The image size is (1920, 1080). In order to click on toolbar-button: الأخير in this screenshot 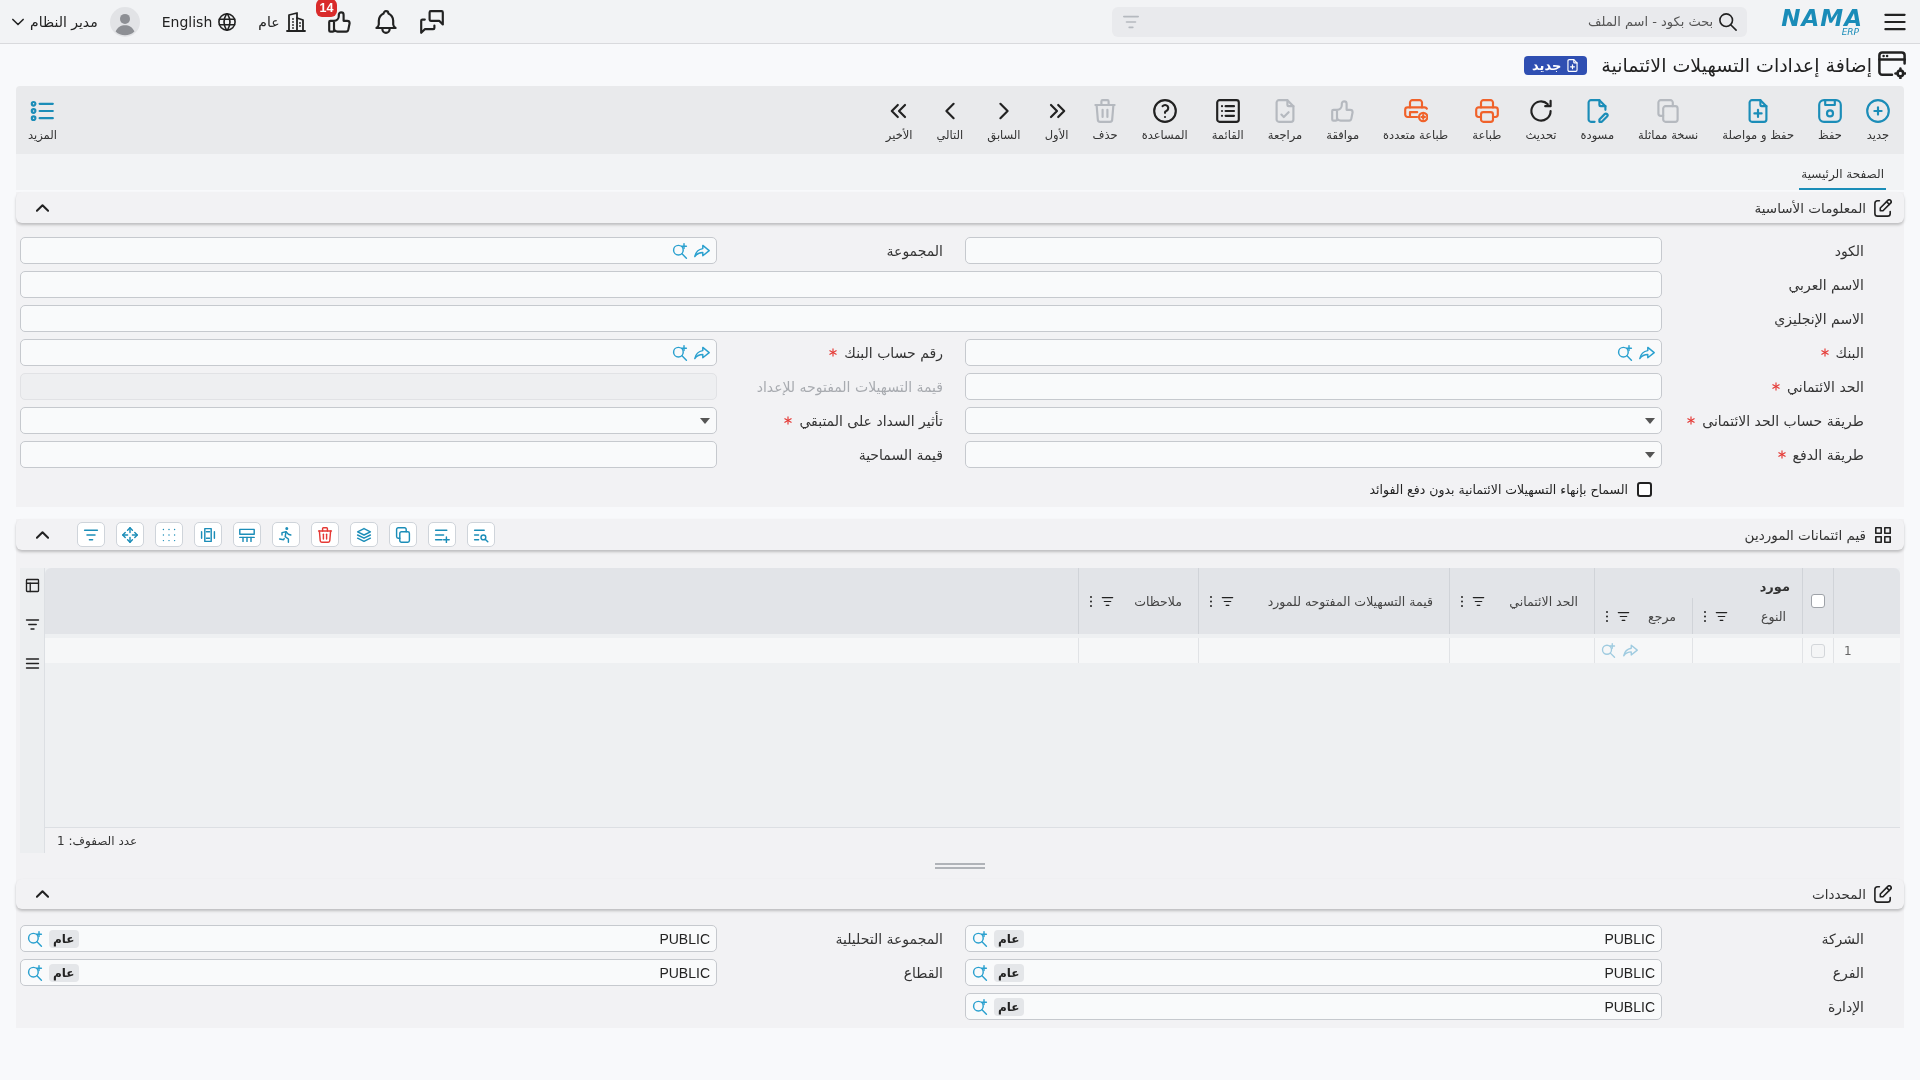, I will do `click(899, 120)`.